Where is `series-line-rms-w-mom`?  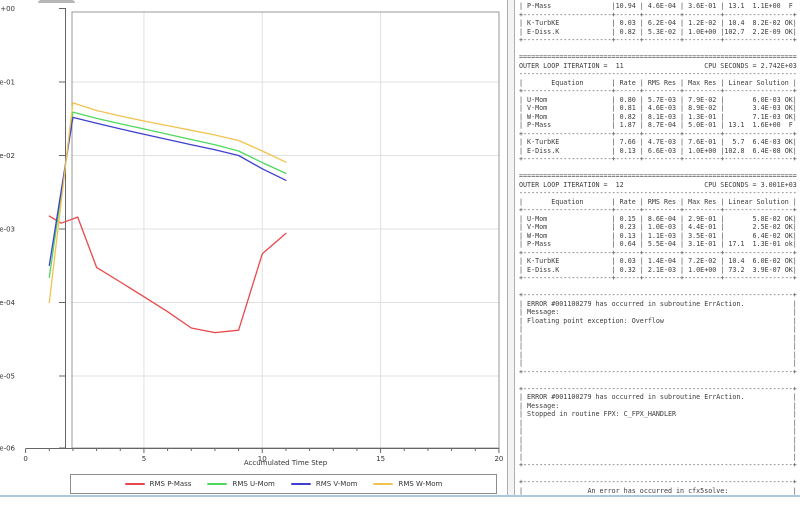 series-line-rms-w-mom is located at coordinates (167, 203).